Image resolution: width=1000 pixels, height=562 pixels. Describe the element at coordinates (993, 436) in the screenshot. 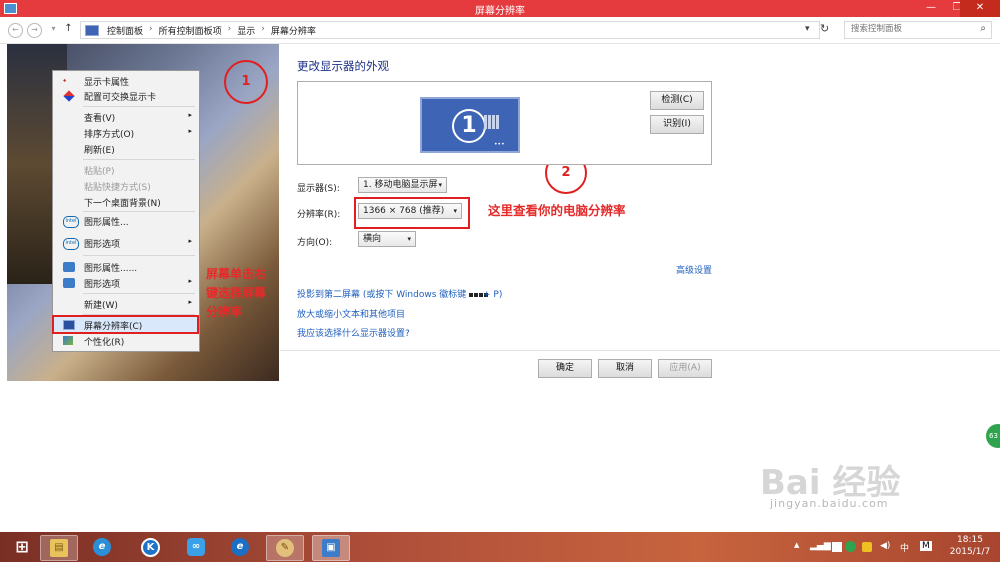

I see `floating-badge: 63` at that location.